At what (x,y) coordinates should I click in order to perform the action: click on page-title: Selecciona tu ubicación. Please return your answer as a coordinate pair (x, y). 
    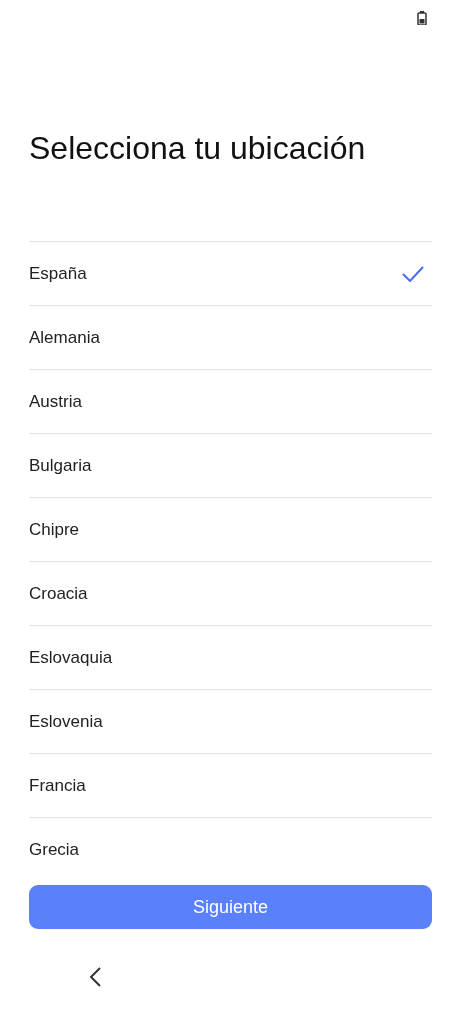
    Looking at the image, I should click on (198, 148).